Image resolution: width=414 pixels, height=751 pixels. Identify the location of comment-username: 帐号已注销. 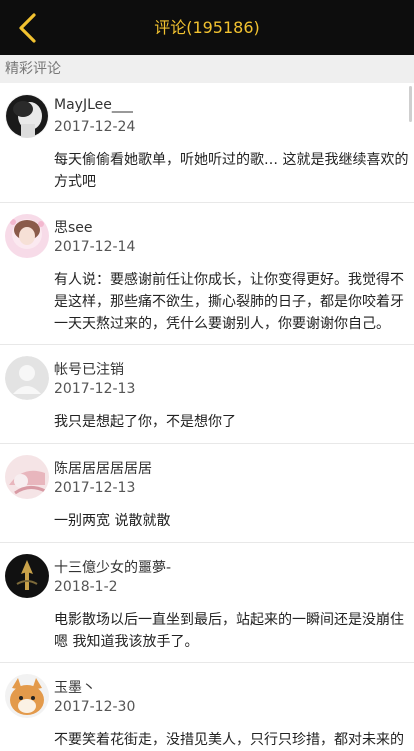
(89, 369).